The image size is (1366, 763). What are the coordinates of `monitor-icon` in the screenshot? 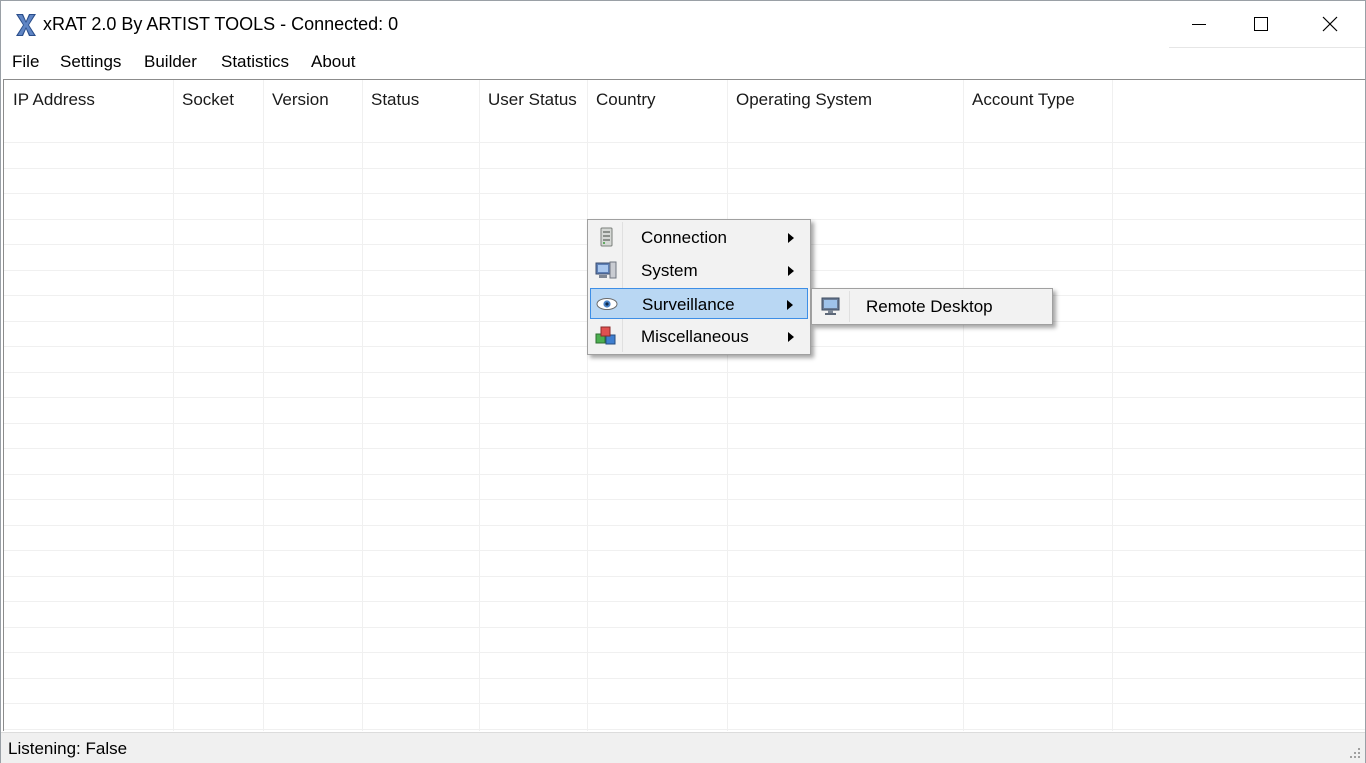 It's located at (830, 306).